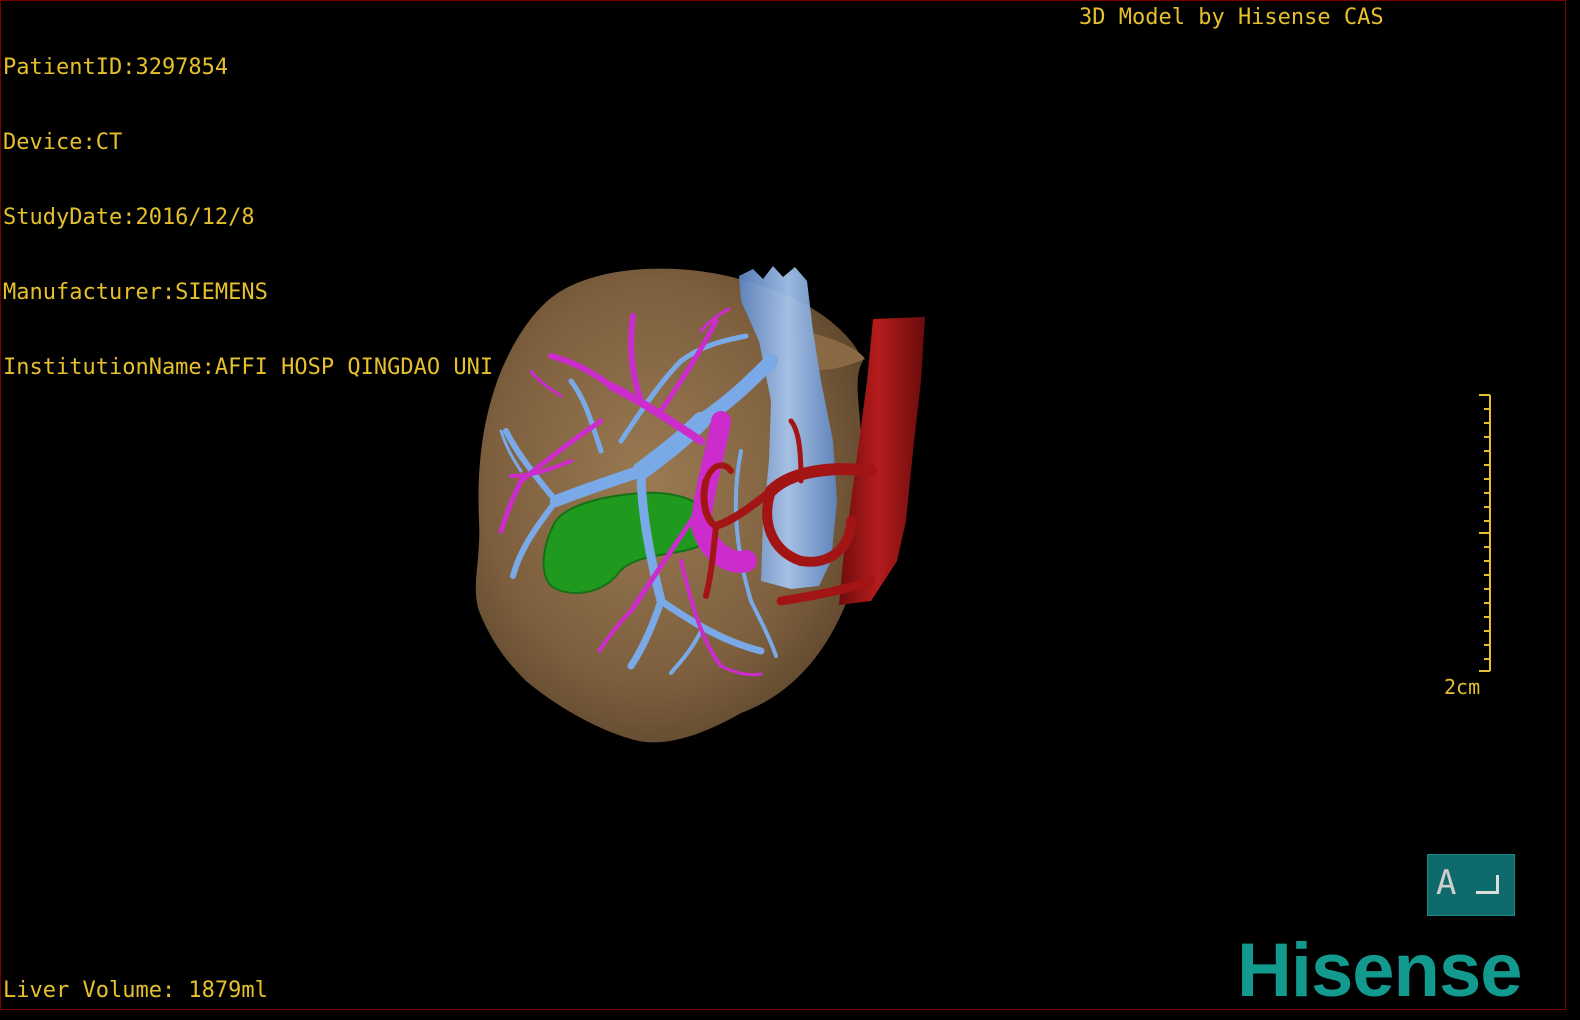 This screenshot has height=1020, width=1580. I want to click on scale-bar, so click(1485, 533).